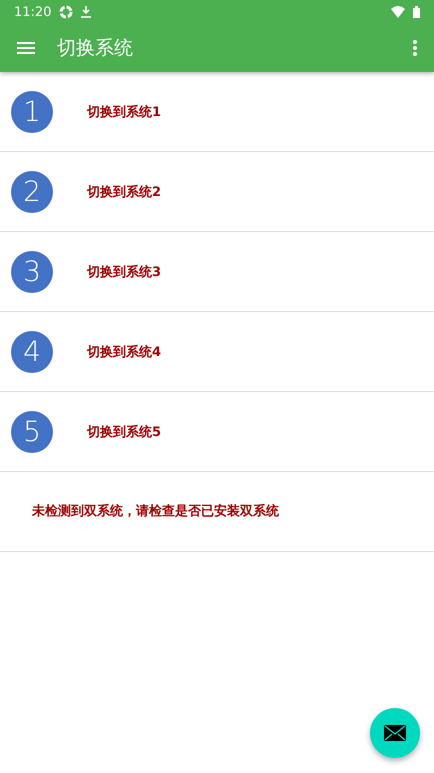 This screenshot has width=434, height=773. Describe the element at coordinates (33, 12) in the screenshot. I see `status-time: 11:20` at that location.